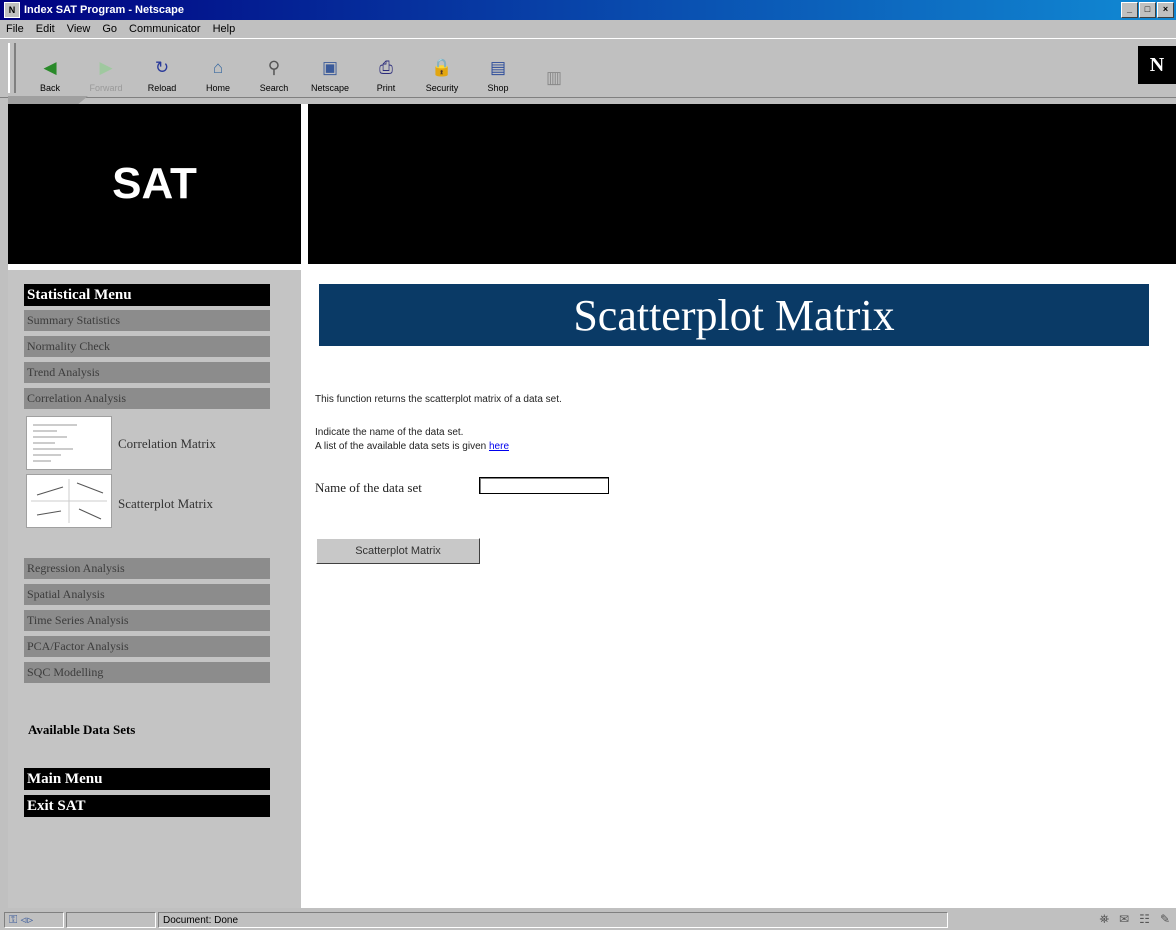 Image resolution: width=1176 pixels, height=930 pixels. What do you see at coordinates (274, 88) in the screenshot?
I see `toolbar-button-label: Search` at bounding box center [274, 88].